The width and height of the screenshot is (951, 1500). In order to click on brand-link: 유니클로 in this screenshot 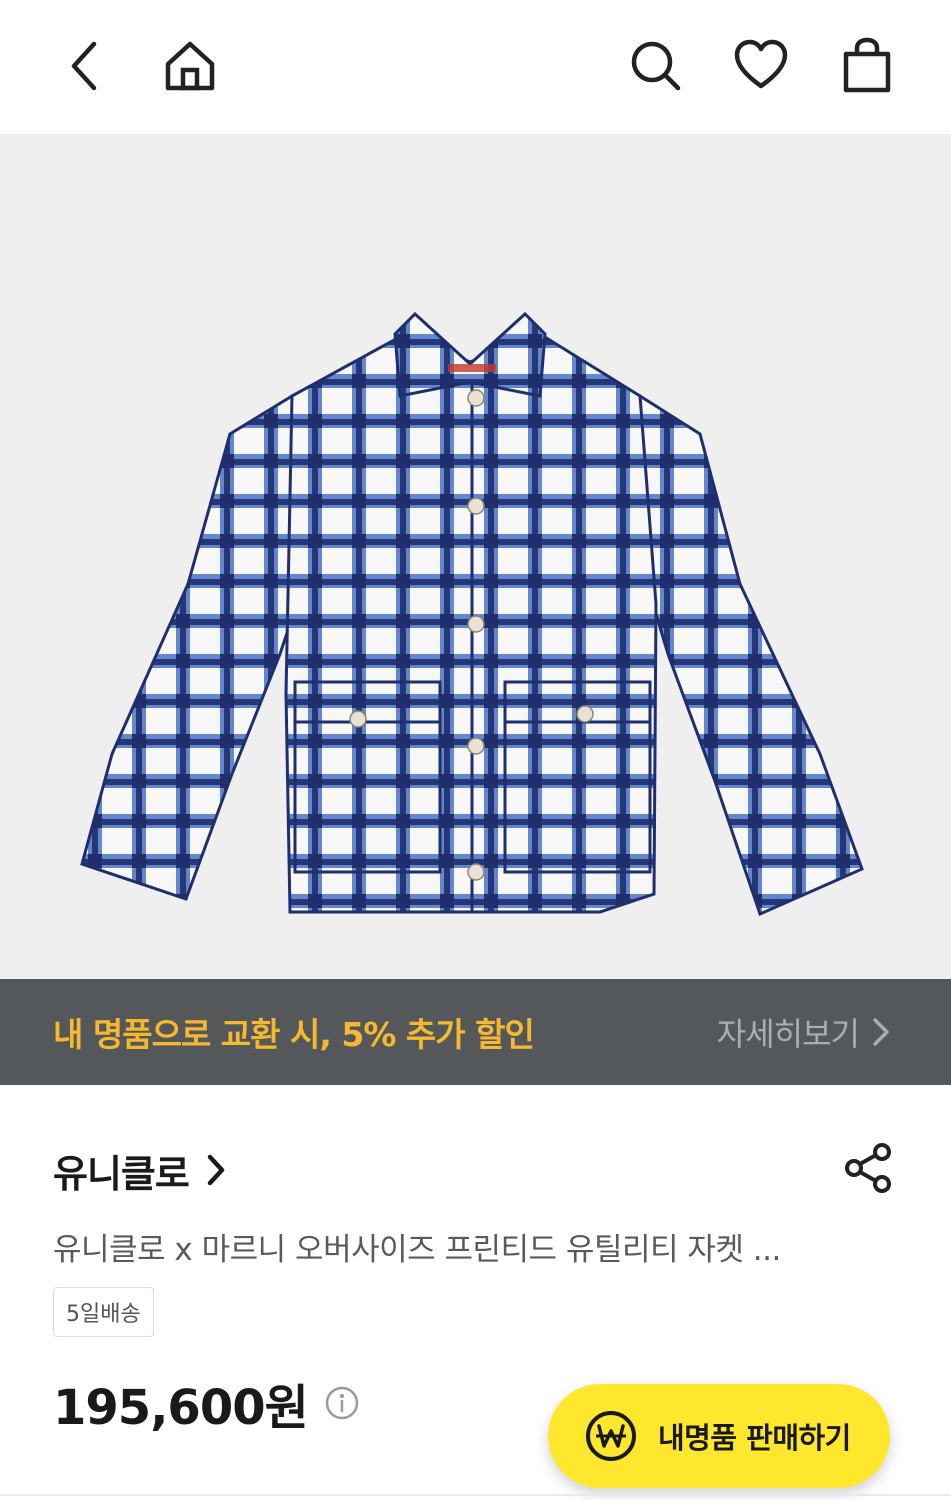, I will do `click(140, 1170)`.